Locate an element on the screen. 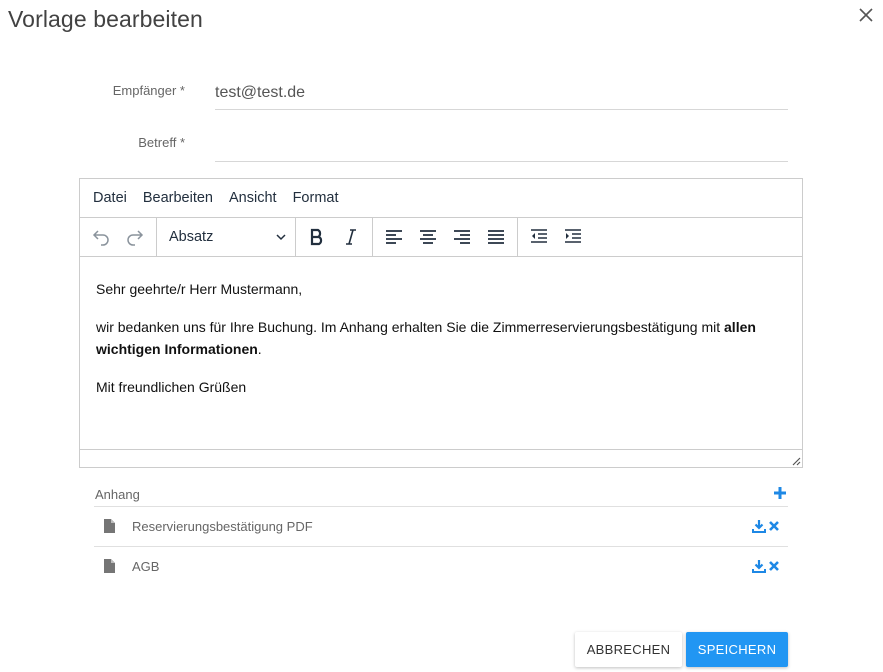  align-left-button is located at coordinates (394, 237).